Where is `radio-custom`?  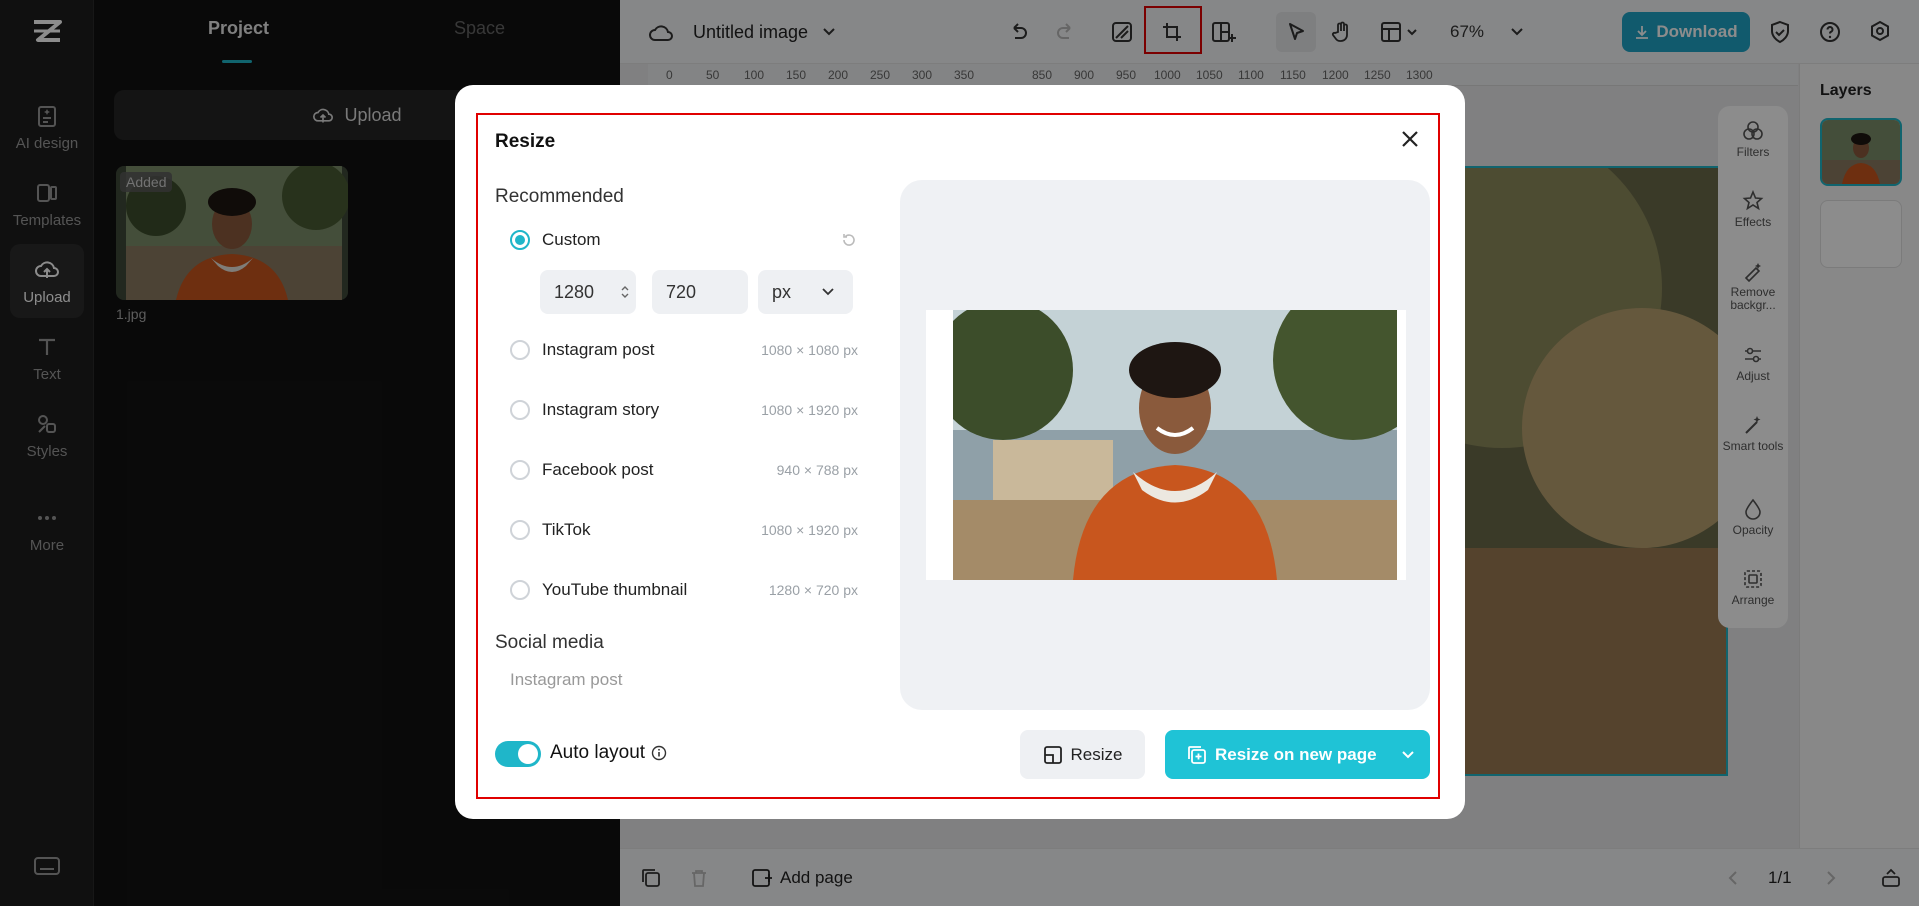
radio-custom is located at coordinates (520, 240).